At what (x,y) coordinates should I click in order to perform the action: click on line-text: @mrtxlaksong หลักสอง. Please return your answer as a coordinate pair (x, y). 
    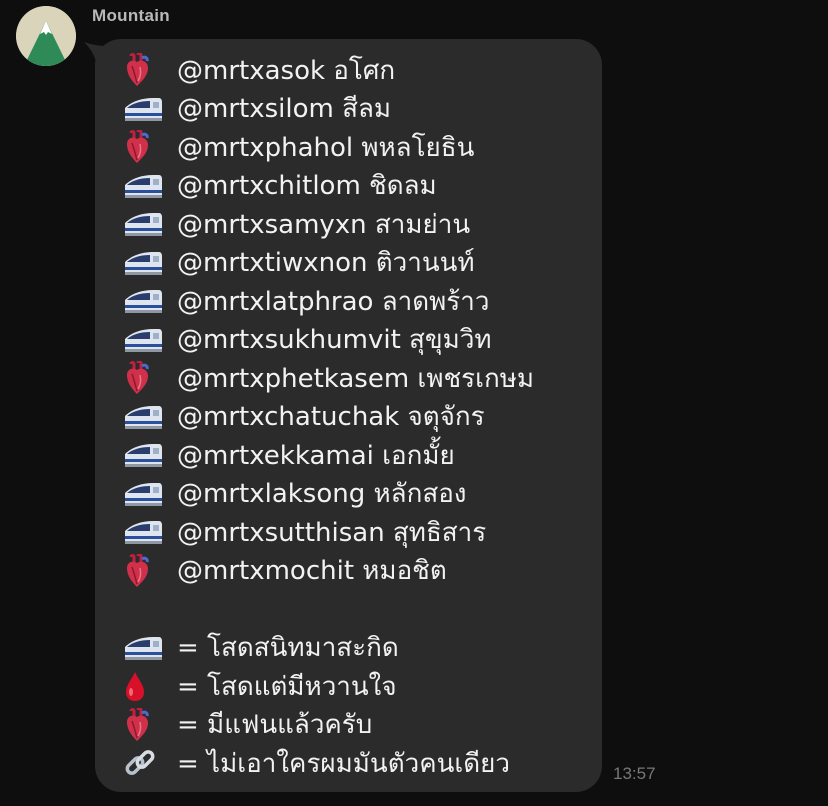
    Looking at the image, I should click on (322, 494).